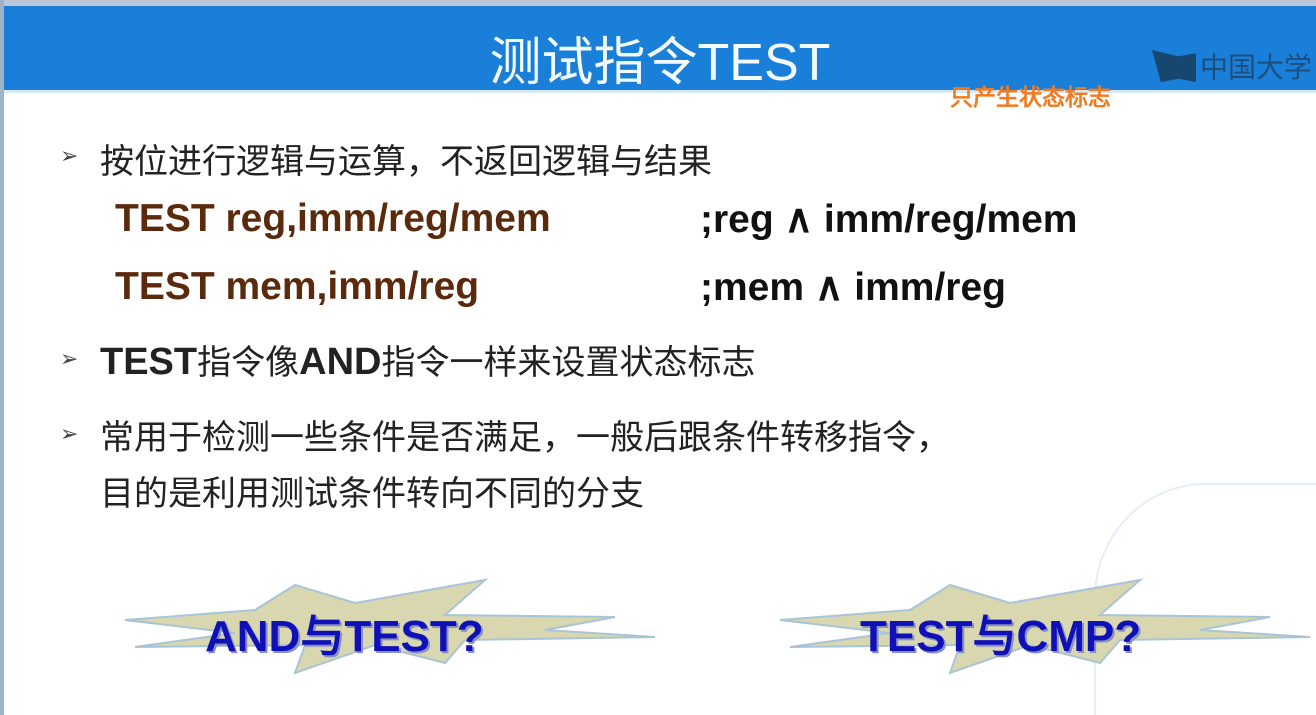  I want to click on bullet-3-line-1: 常用于检测一些条件是否满足，一般后跟条件转移指令，, so click(525, 438).